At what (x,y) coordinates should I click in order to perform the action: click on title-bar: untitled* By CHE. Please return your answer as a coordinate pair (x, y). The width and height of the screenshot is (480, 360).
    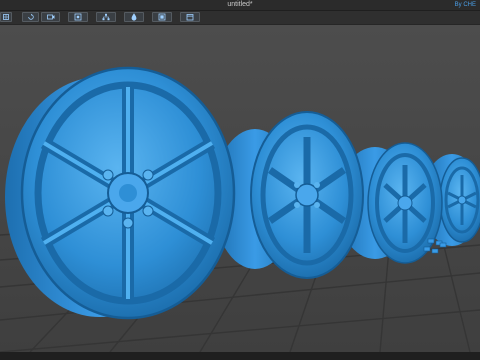
    Looking at the image, I should click on (240, 5).